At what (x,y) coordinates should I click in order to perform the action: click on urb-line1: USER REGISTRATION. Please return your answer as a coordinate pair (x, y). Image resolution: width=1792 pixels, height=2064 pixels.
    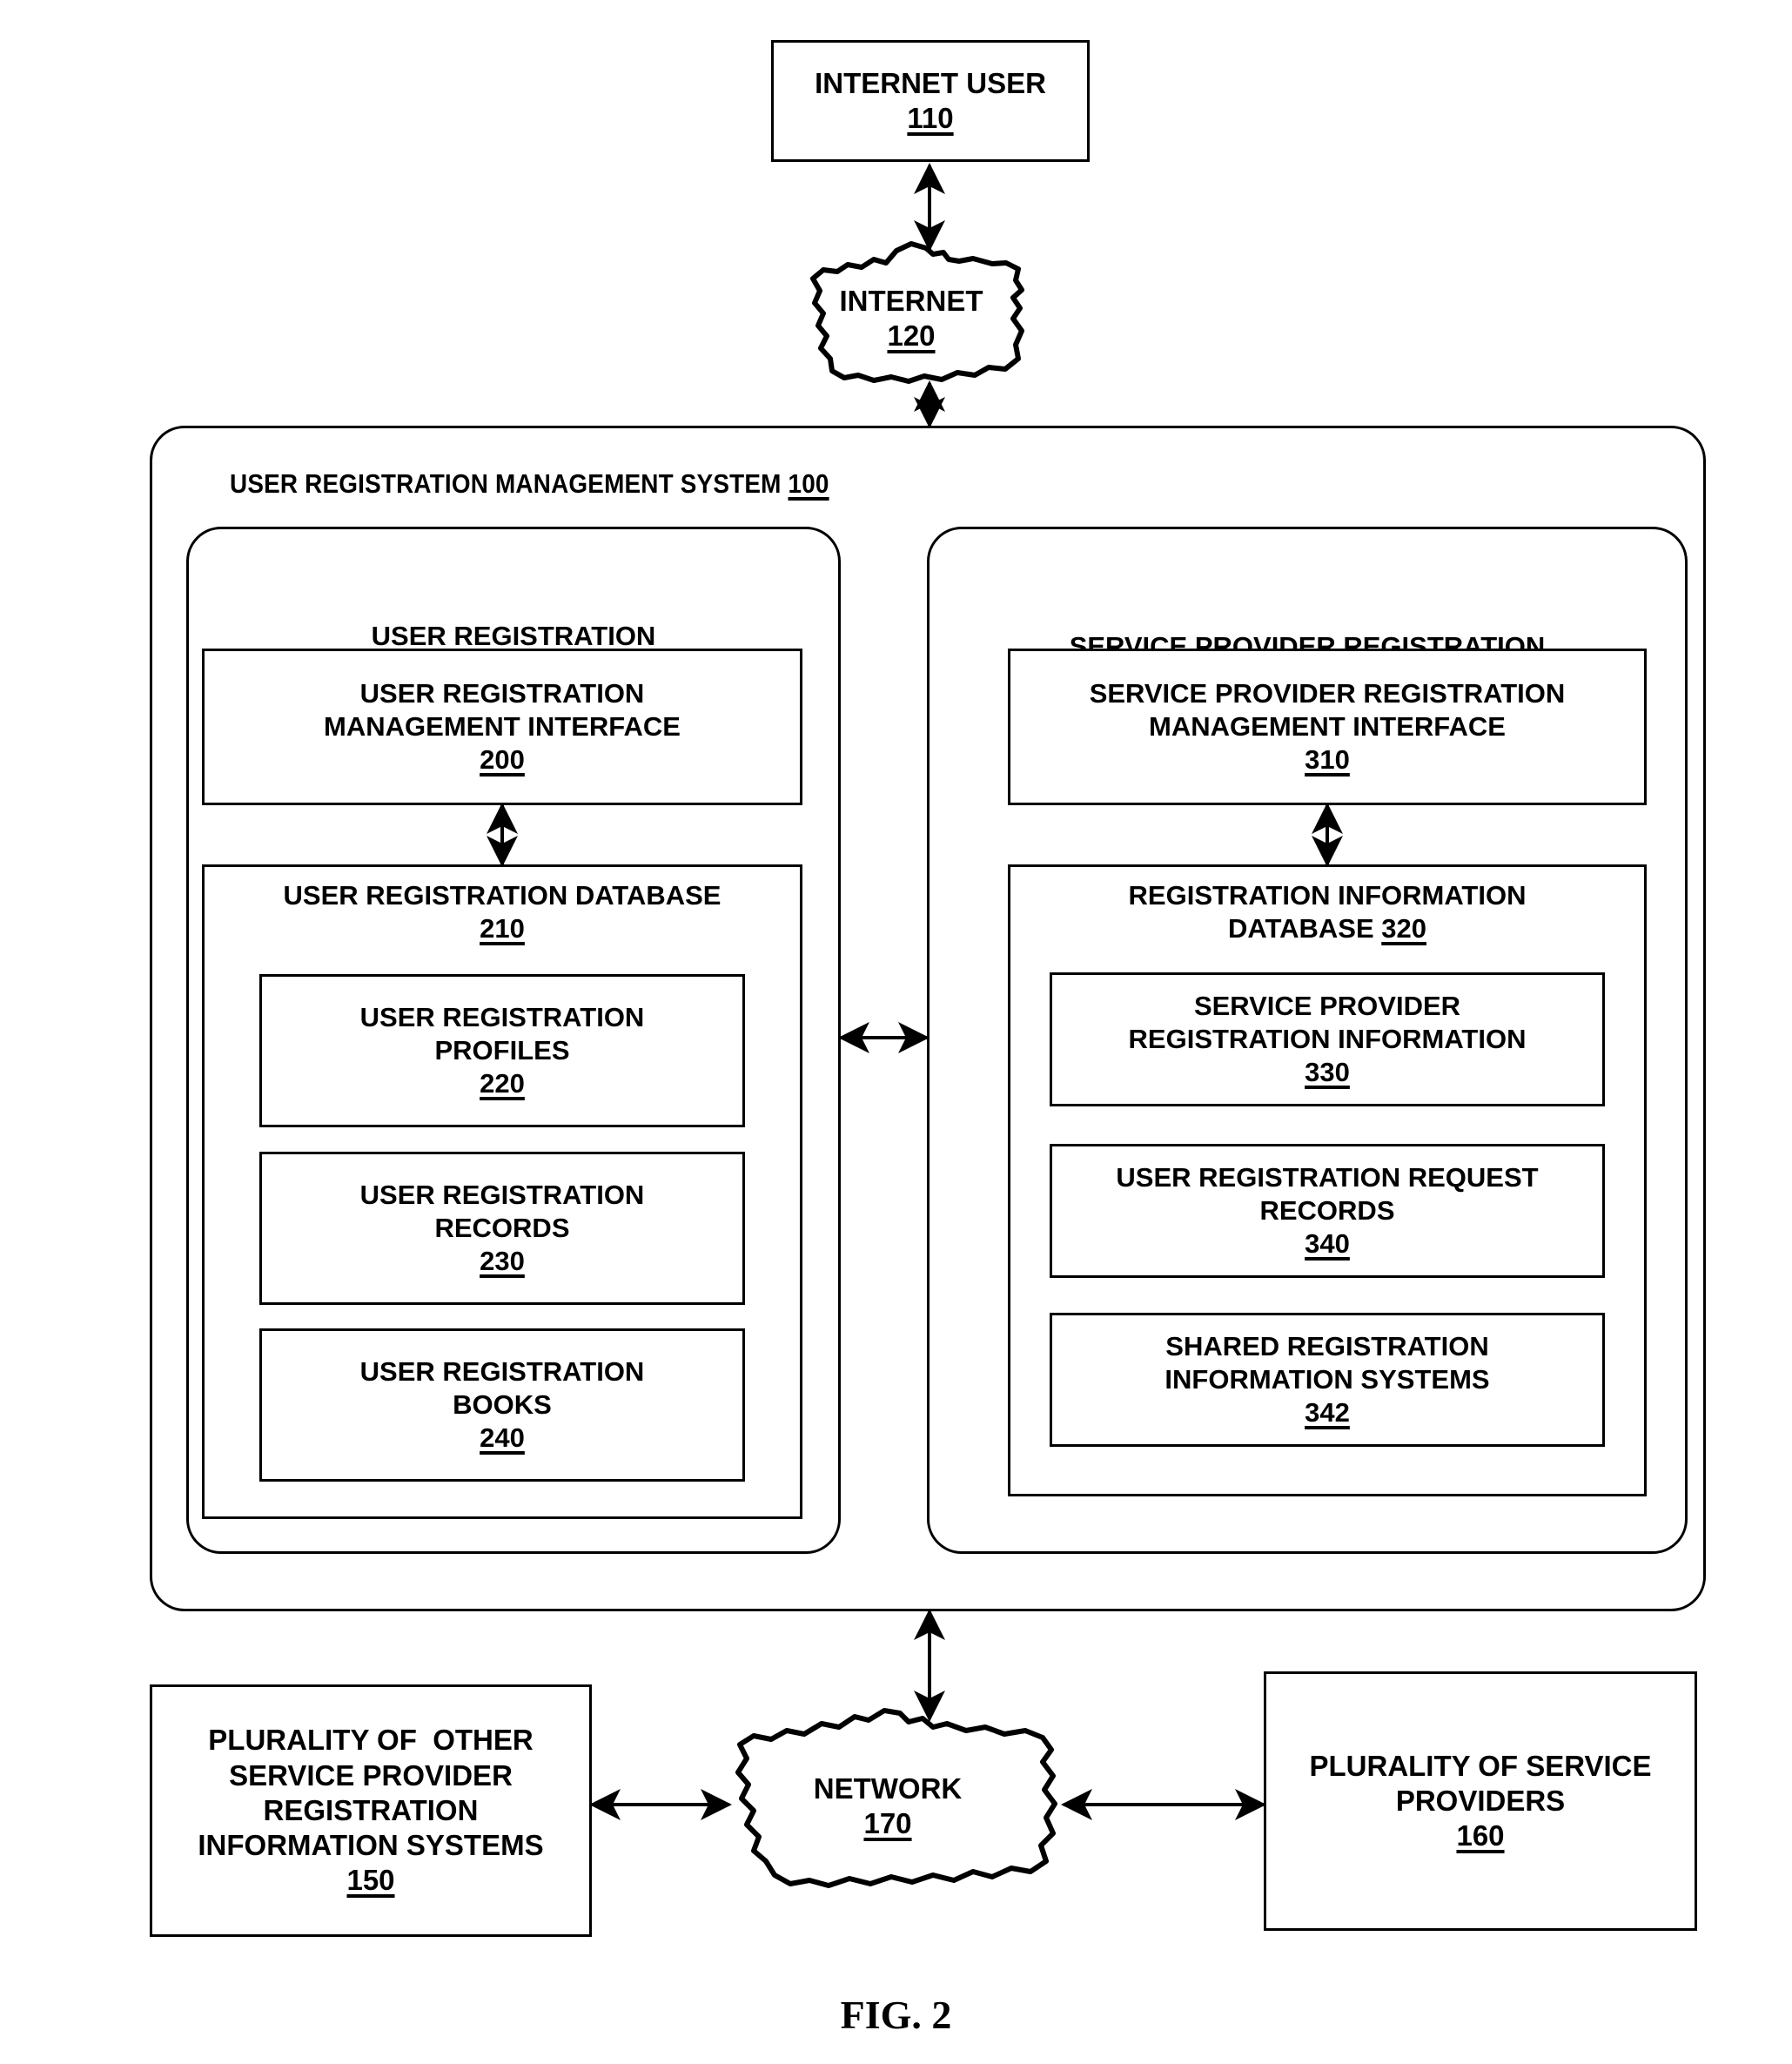
    Looking at the image, I should click on (502, 1372).